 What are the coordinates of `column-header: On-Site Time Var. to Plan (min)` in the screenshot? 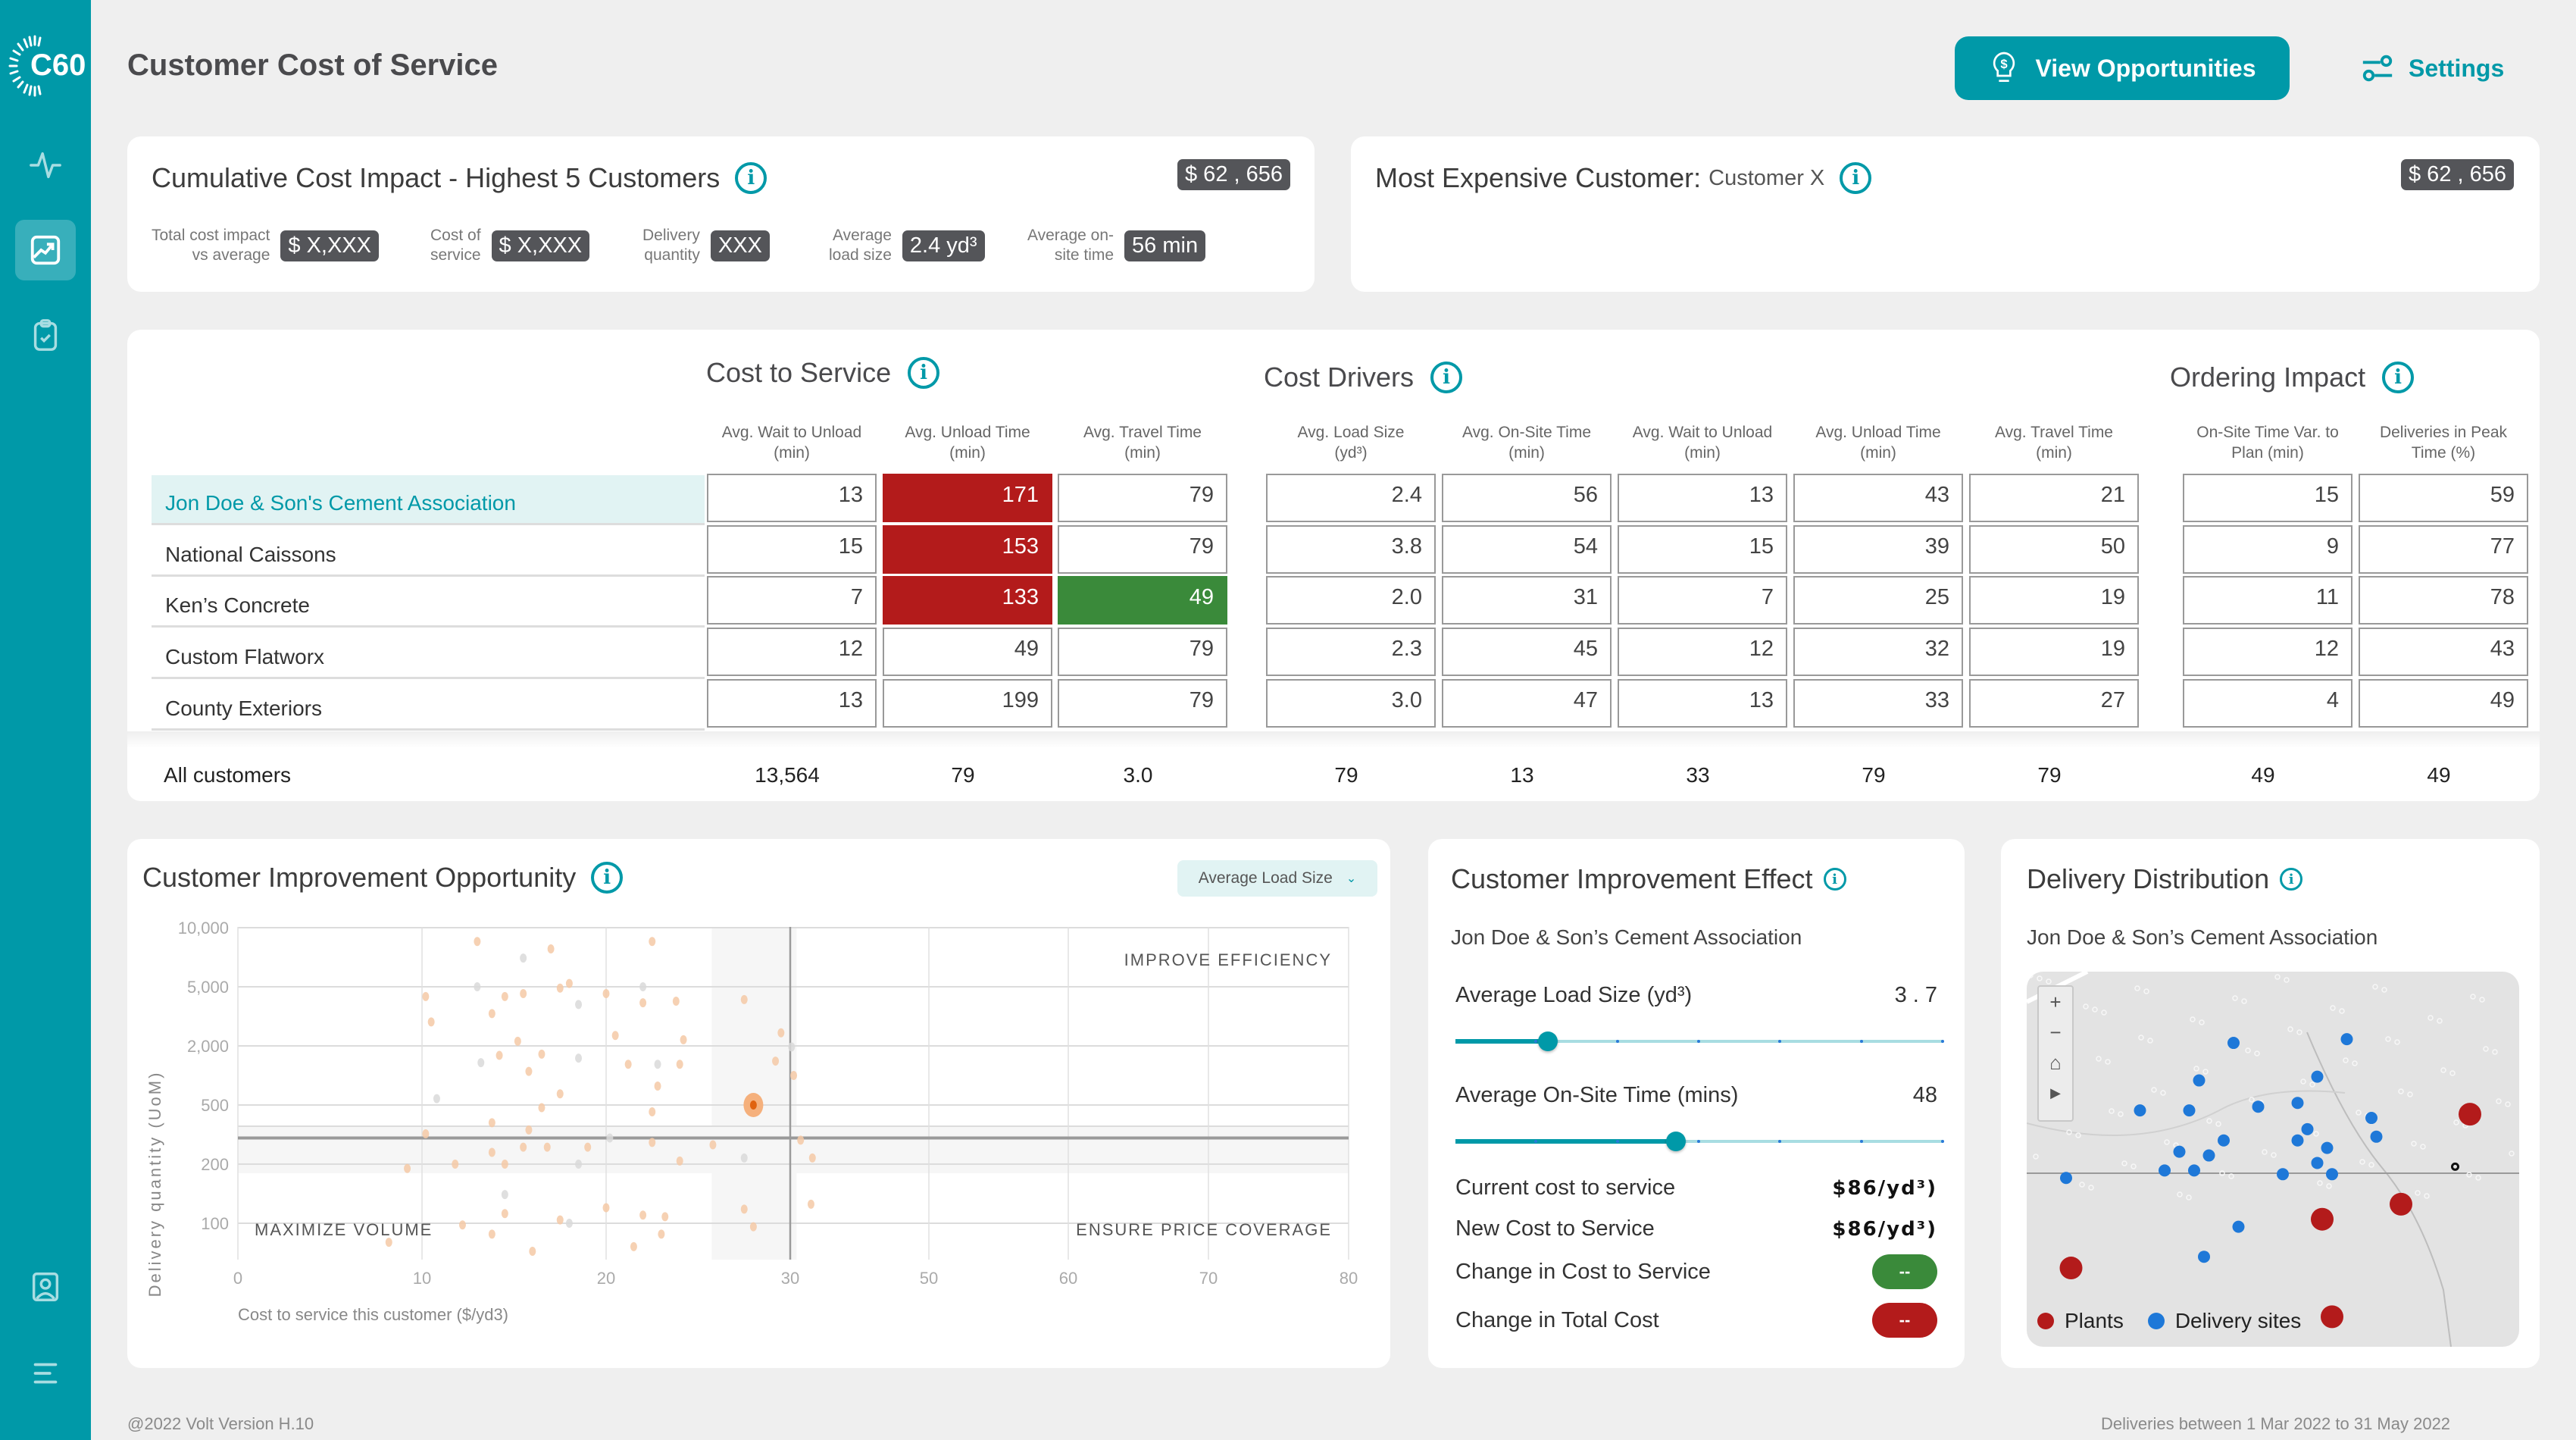 It's located at (2267, 442).